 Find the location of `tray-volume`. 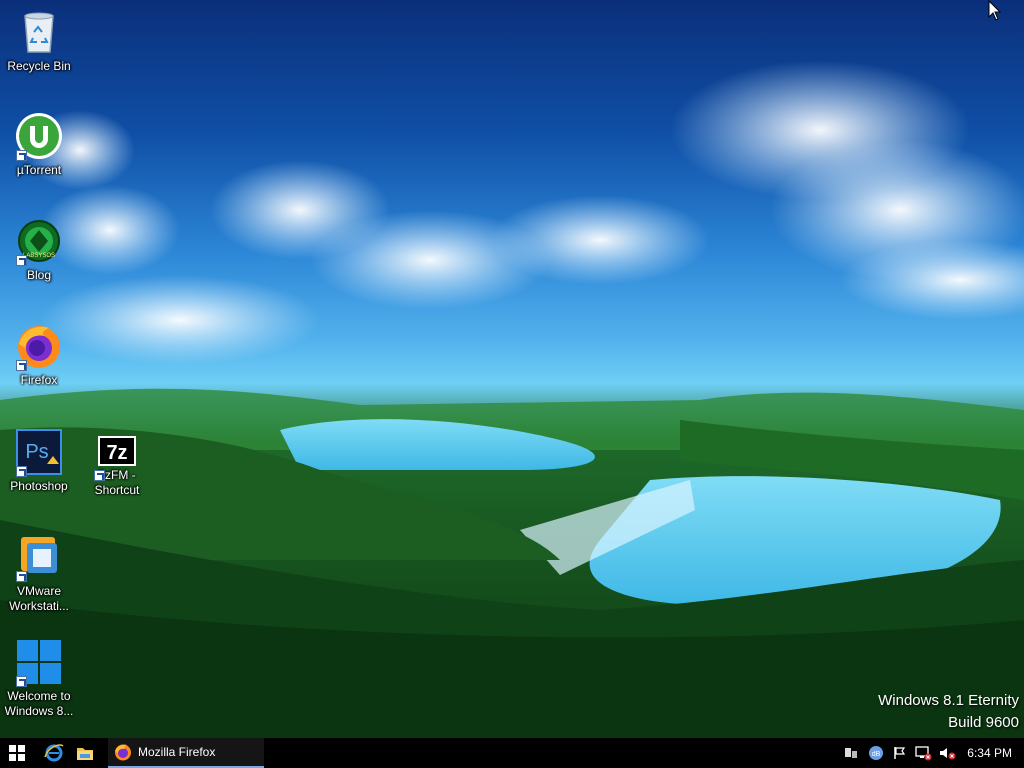

tray-volume is located at coordinates (947, 753).